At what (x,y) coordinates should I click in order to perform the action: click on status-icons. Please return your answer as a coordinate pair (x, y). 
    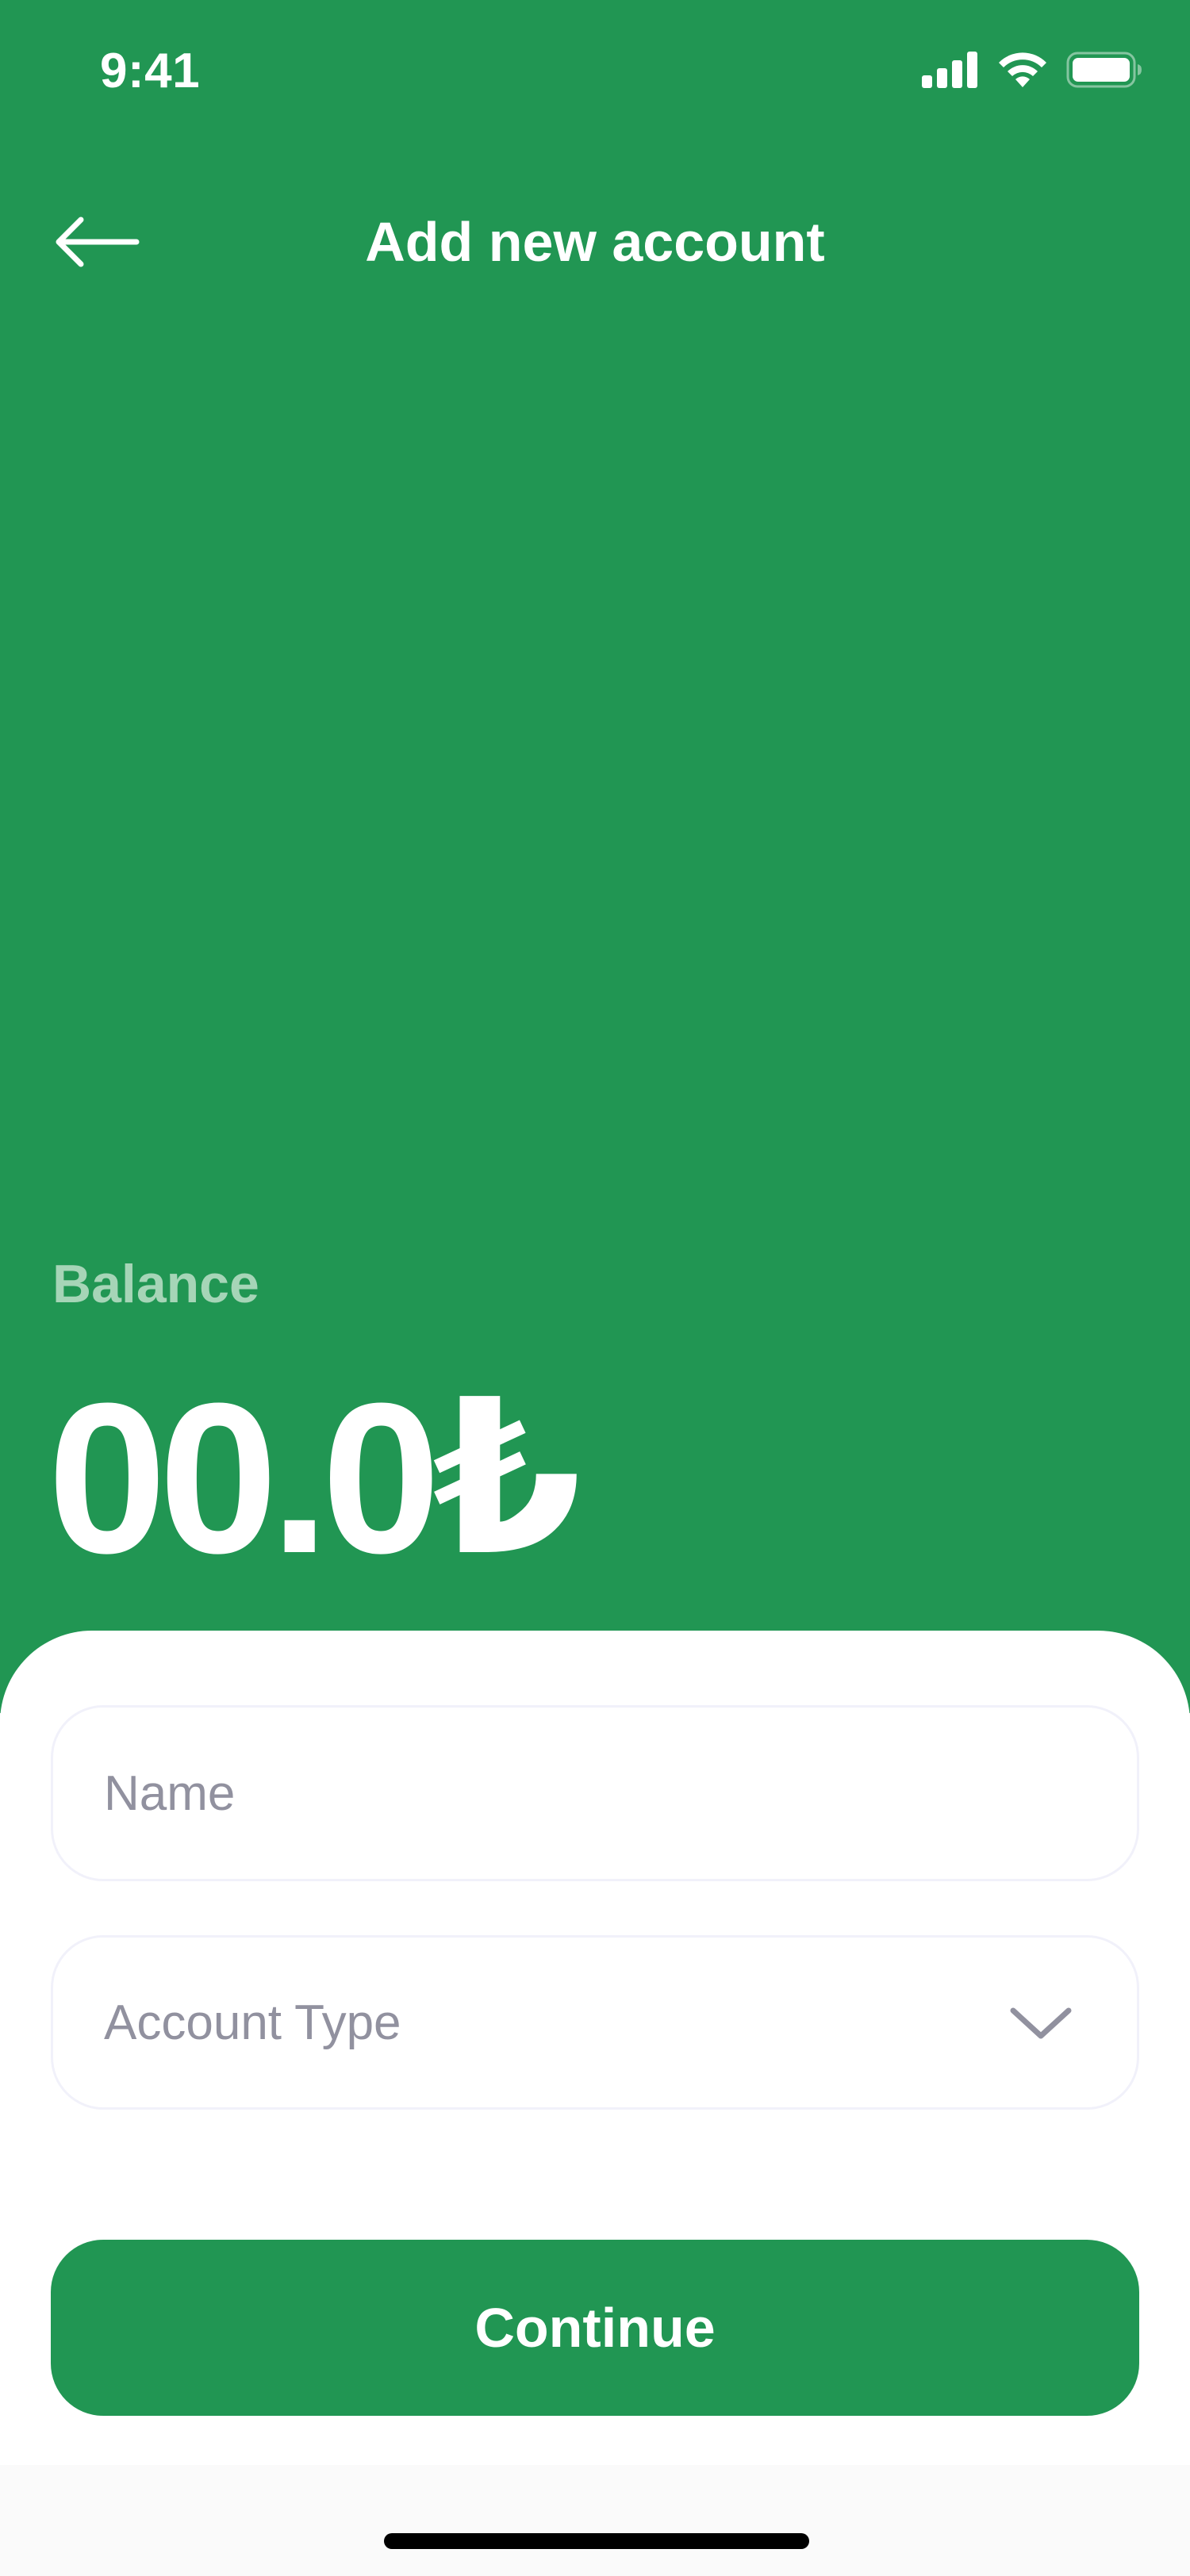
    Looking at the image, I should click on (1032, 70).